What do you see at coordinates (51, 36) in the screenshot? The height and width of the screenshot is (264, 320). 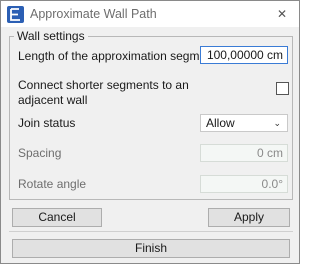 I see `group-title: Wall settings` at bounding box center [51, 36].